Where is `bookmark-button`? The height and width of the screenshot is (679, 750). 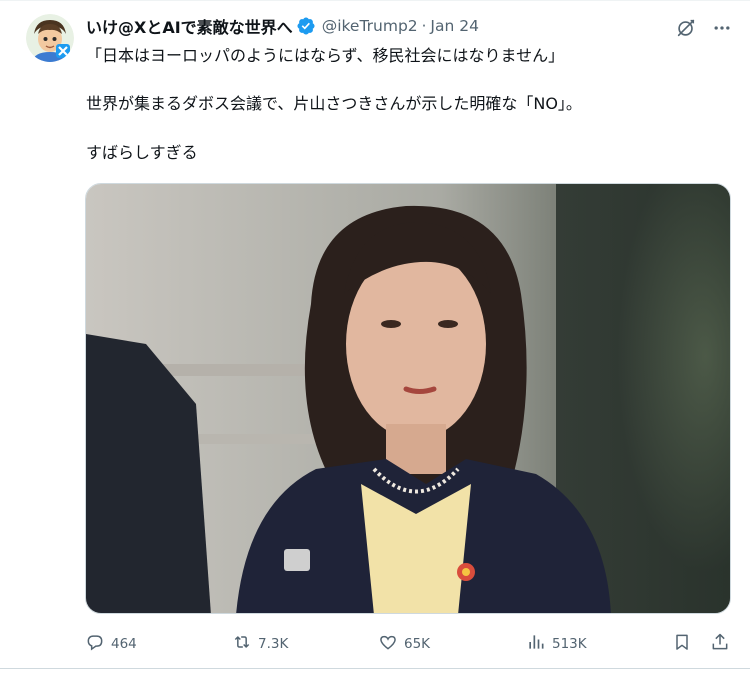 bookmark-button is located at coordinates (682, 644).